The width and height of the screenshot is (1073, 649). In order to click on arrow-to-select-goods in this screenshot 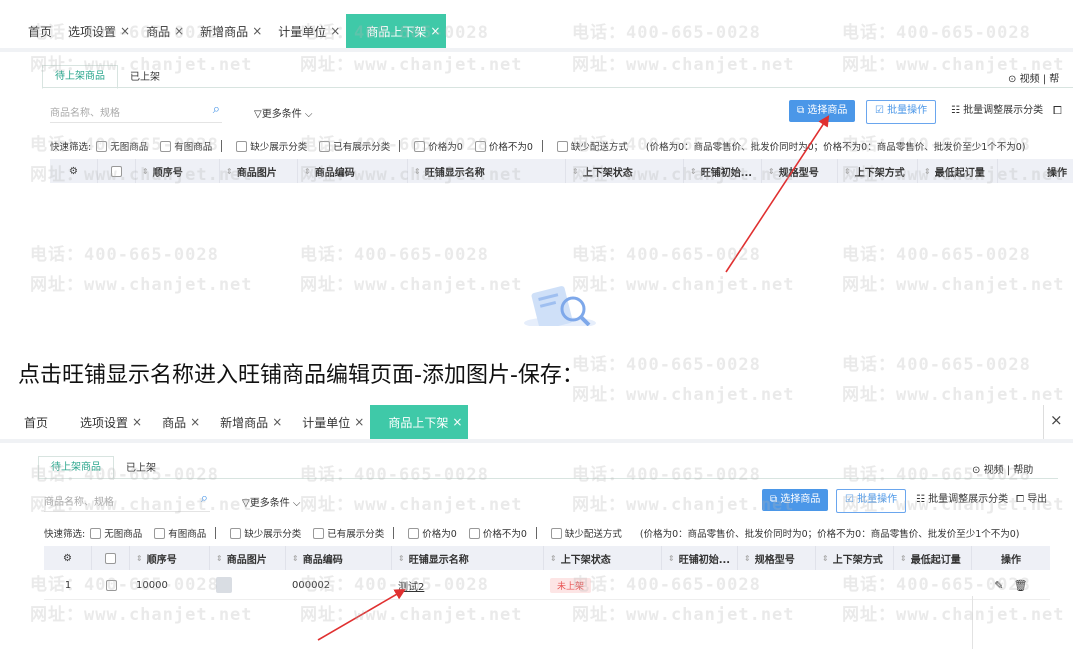, I will do `click(777, 194)`.